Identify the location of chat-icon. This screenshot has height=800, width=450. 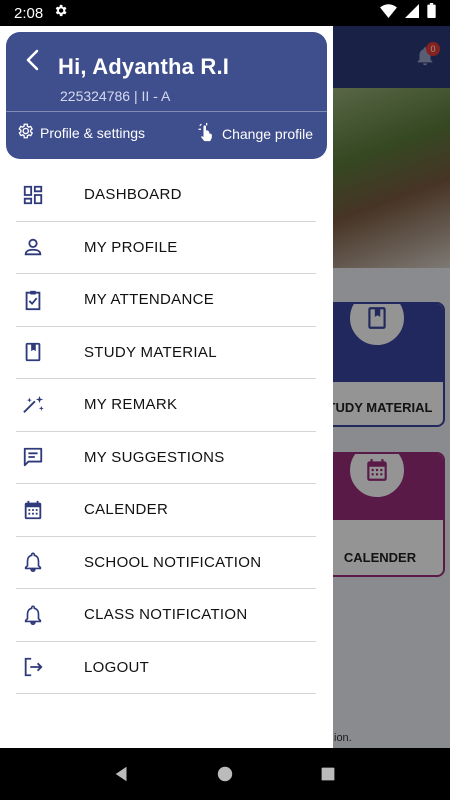
(36, 457).